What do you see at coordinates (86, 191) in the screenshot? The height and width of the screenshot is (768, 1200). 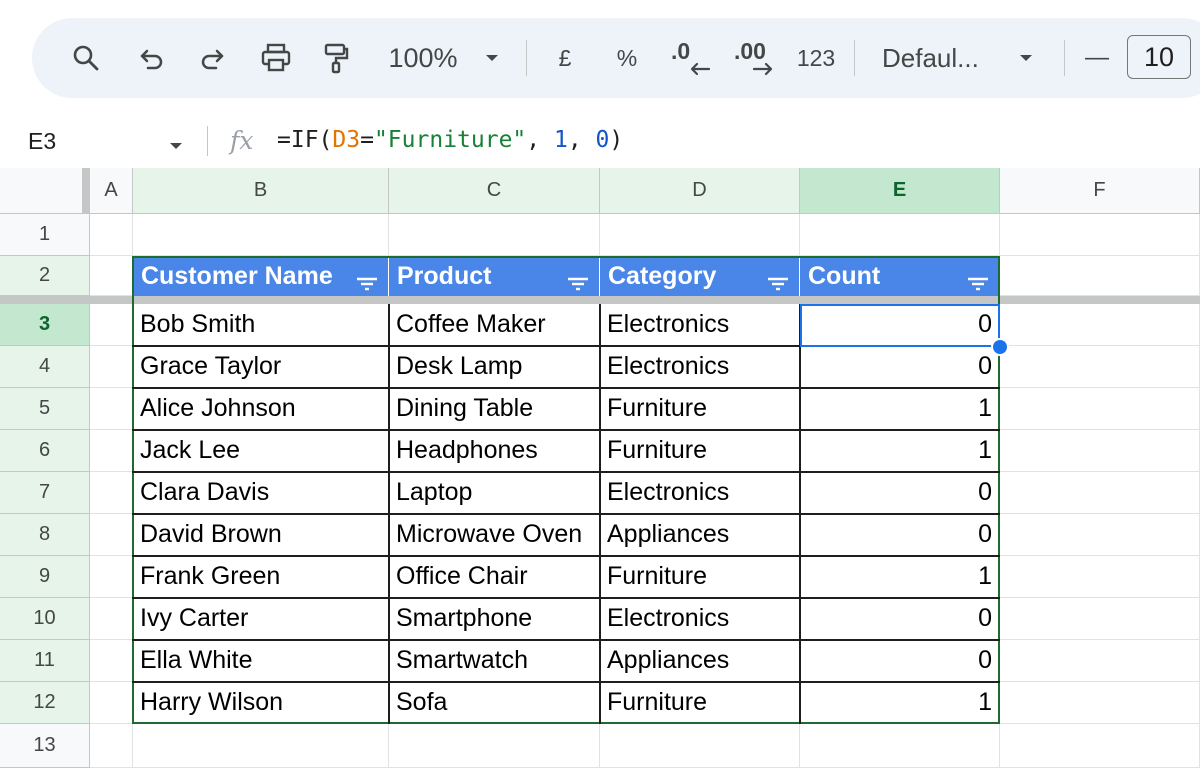 I see `freeze-handle` at bounding box center [86, 191].